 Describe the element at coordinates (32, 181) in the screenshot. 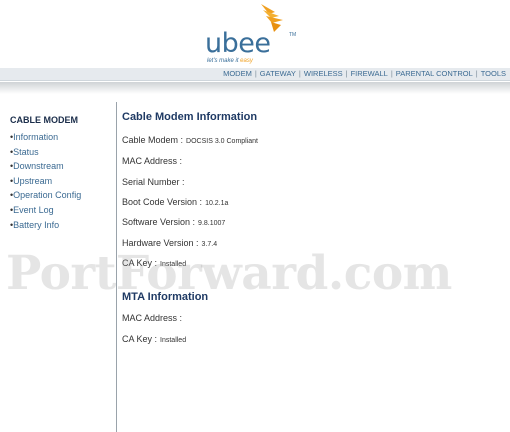

I see `sidebar-item-label: Upstream` at that location.